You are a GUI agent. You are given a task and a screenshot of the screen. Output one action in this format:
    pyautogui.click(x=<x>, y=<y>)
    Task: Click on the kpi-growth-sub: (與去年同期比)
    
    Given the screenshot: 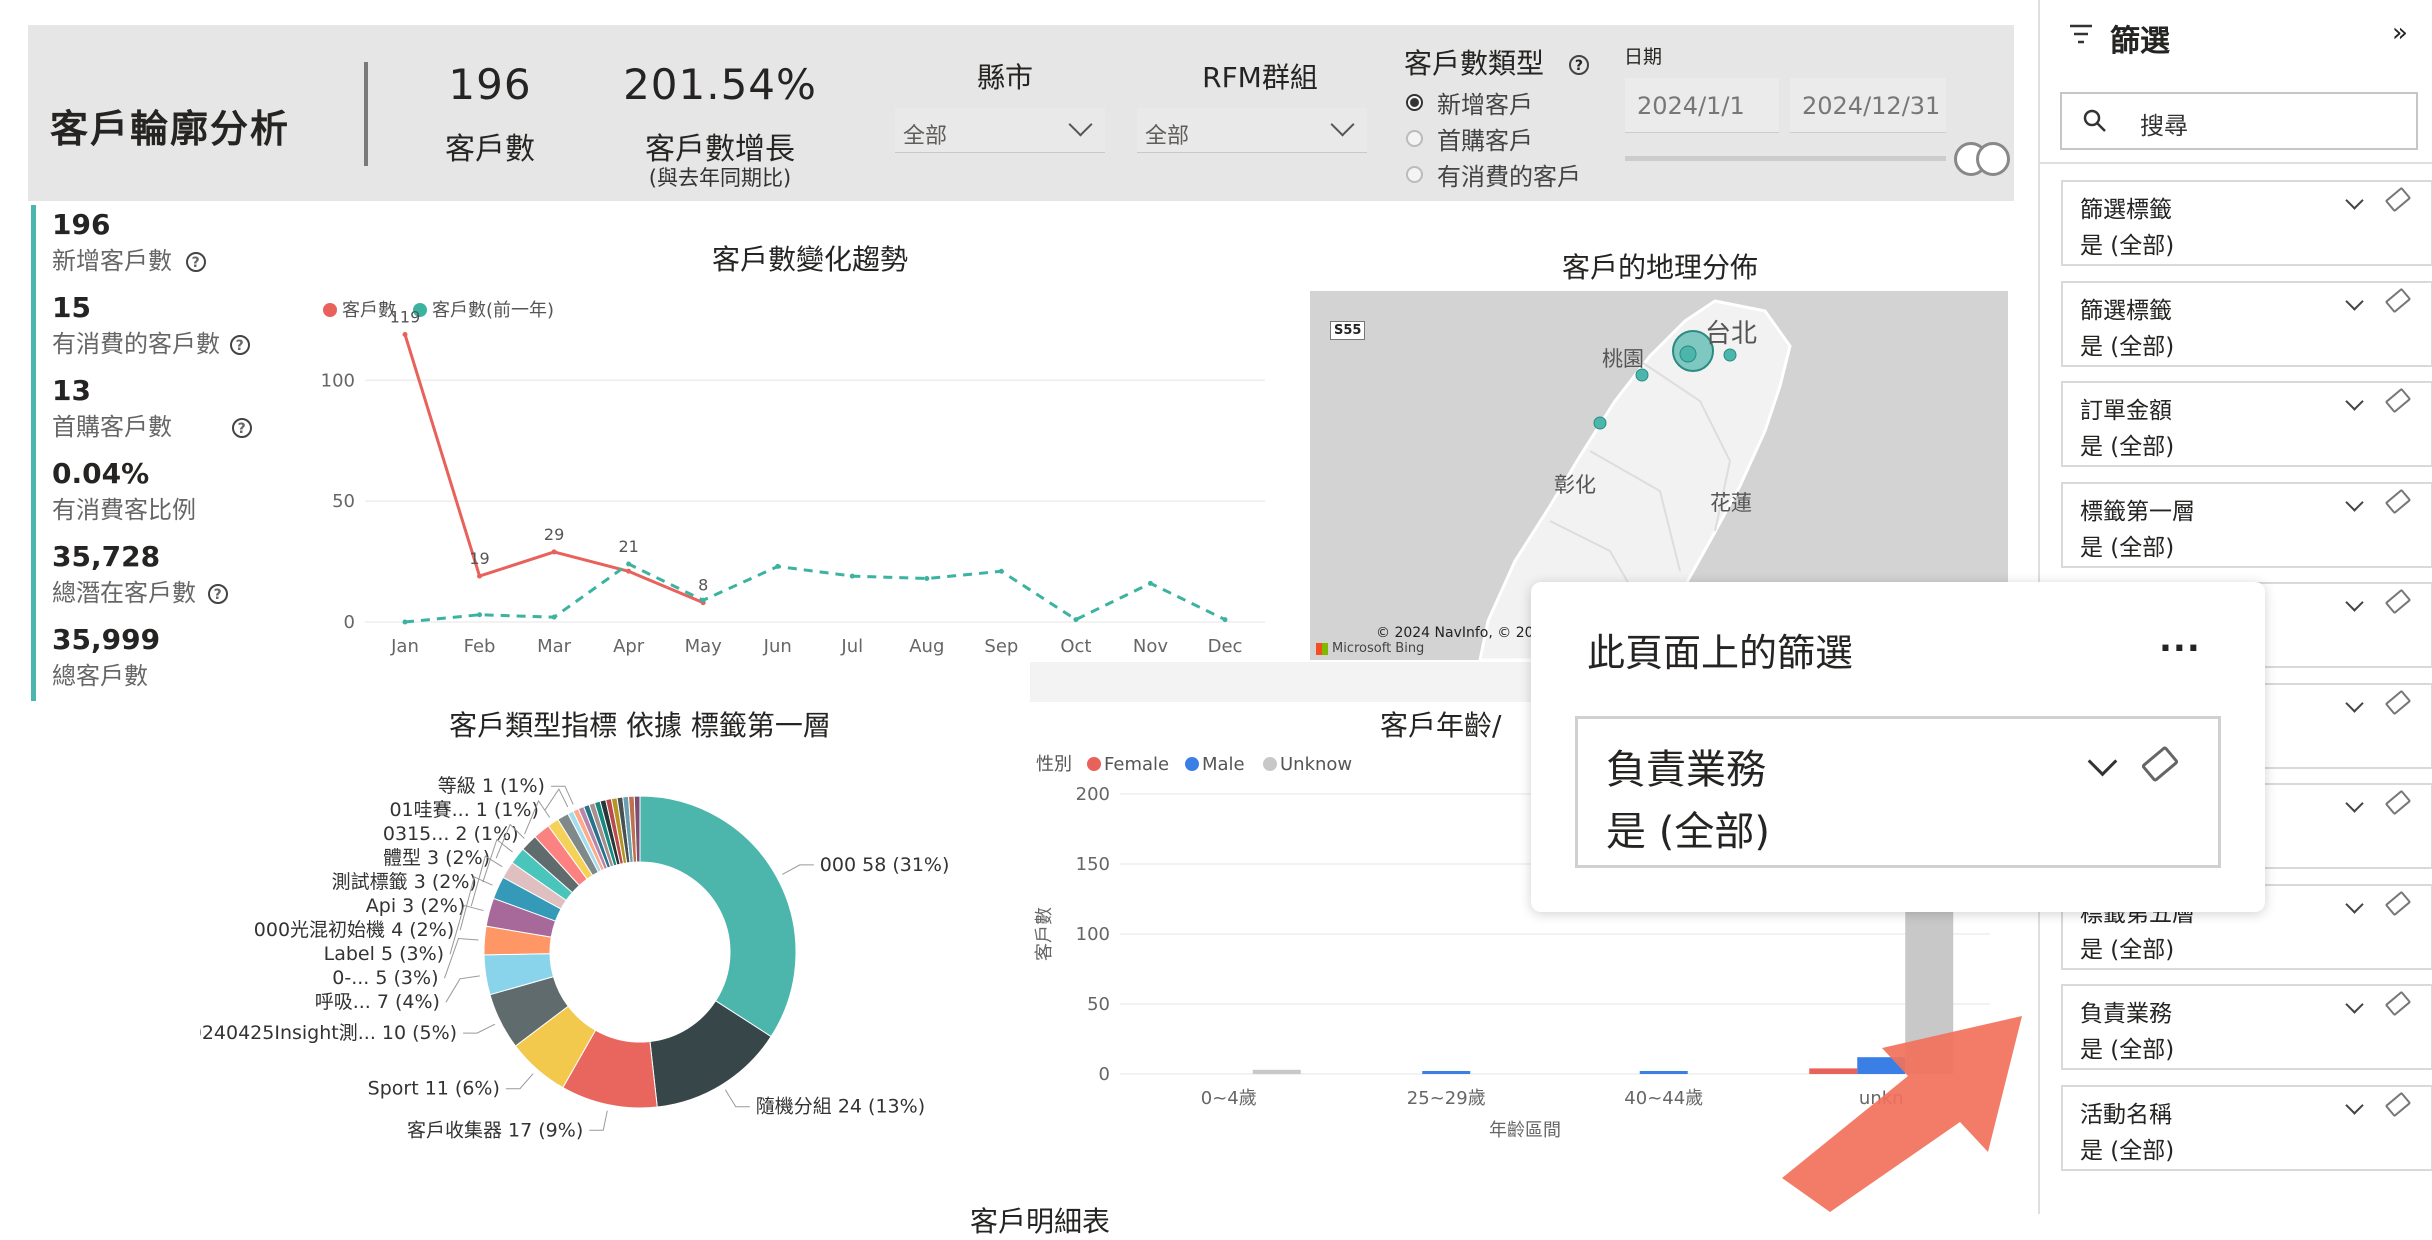 What is the action you would take?
    pyautogui.click(x=720, y=178)
    